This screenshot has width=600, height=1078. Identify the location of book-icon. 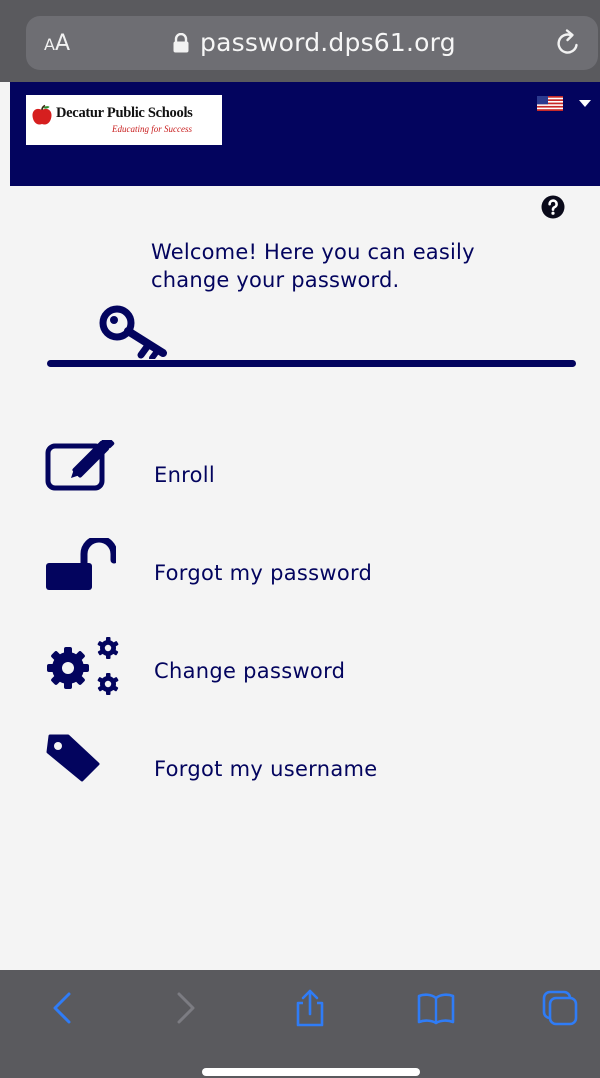
(436, 1008).